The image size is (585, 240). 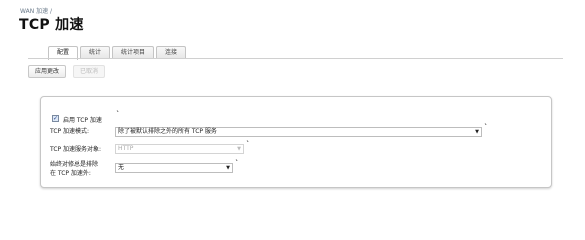 I want to click on service-select-value: HTTP, so click(x=126, y=148).